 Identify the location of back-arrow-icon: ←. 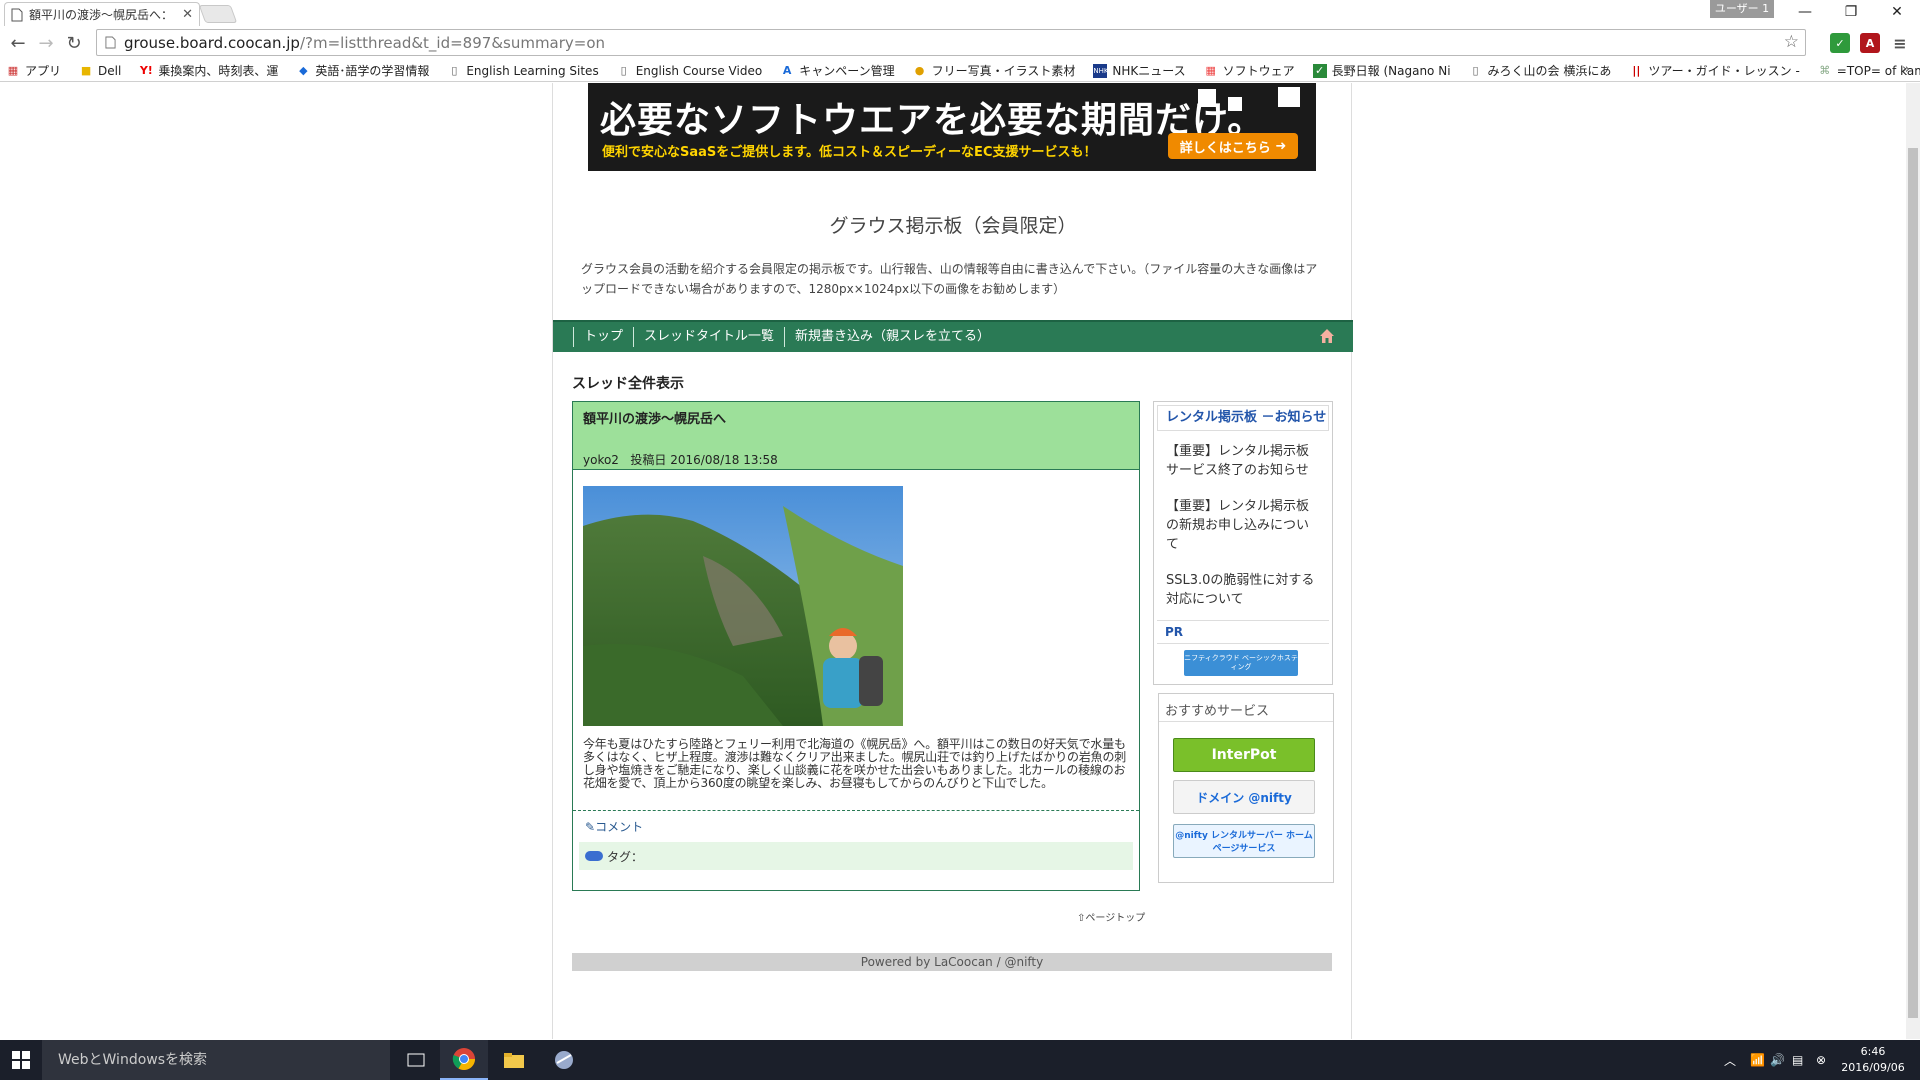
(18, 43).